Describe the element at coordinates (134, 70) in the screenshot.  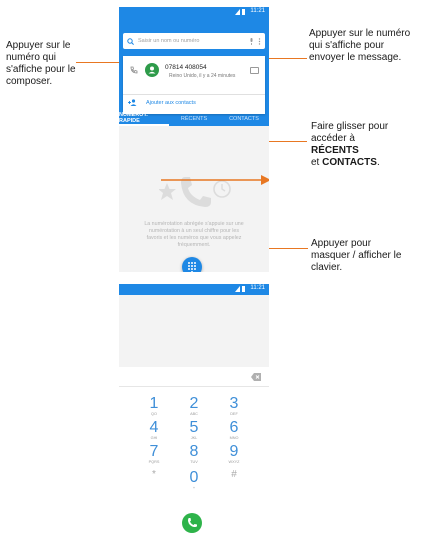
I see `phone-icon` at that location.